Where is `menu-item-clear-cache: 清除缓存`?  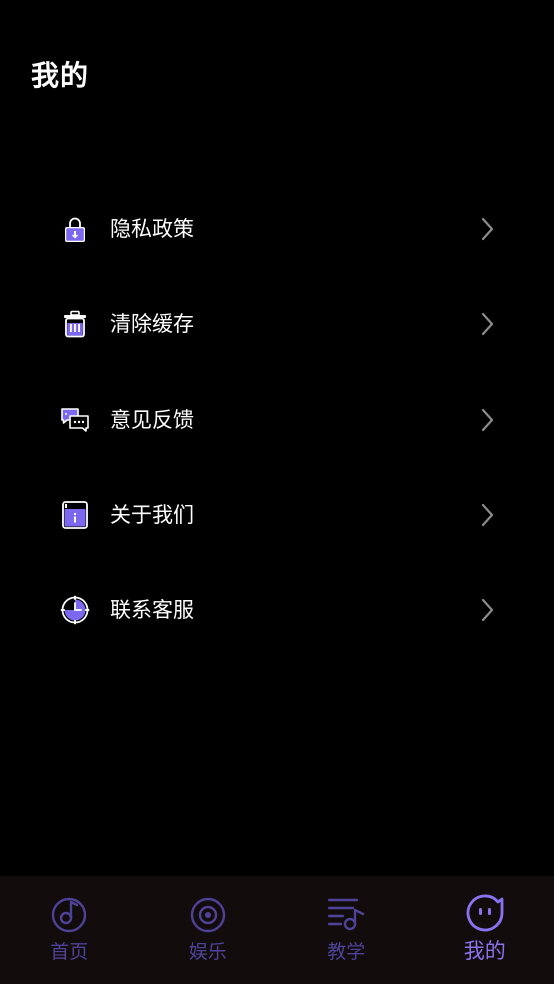
menu-item-clear-cache: 清除缓存 is located at coordinates (277, 323).